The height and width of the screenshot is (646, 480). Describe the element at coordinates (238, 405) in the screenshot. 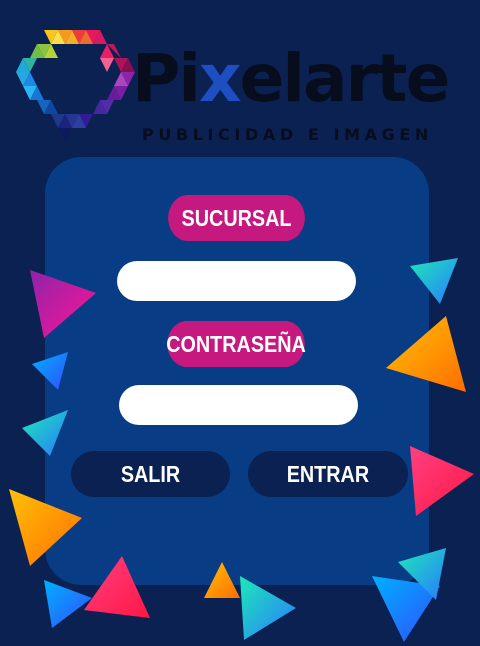

I see `password-input` at that location.